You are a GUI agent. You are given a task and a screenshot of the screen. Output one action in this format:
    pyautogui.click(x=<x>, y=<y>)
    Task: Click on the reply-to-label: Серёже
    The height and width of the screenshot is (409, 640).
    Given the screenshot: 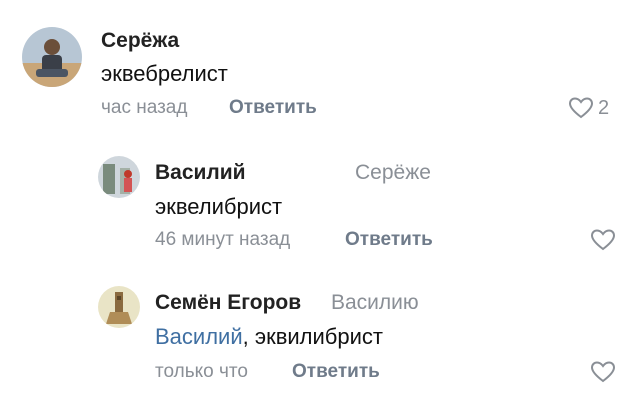 What is the action you would take?
    pyautogui.click(x=393, y=173)
    